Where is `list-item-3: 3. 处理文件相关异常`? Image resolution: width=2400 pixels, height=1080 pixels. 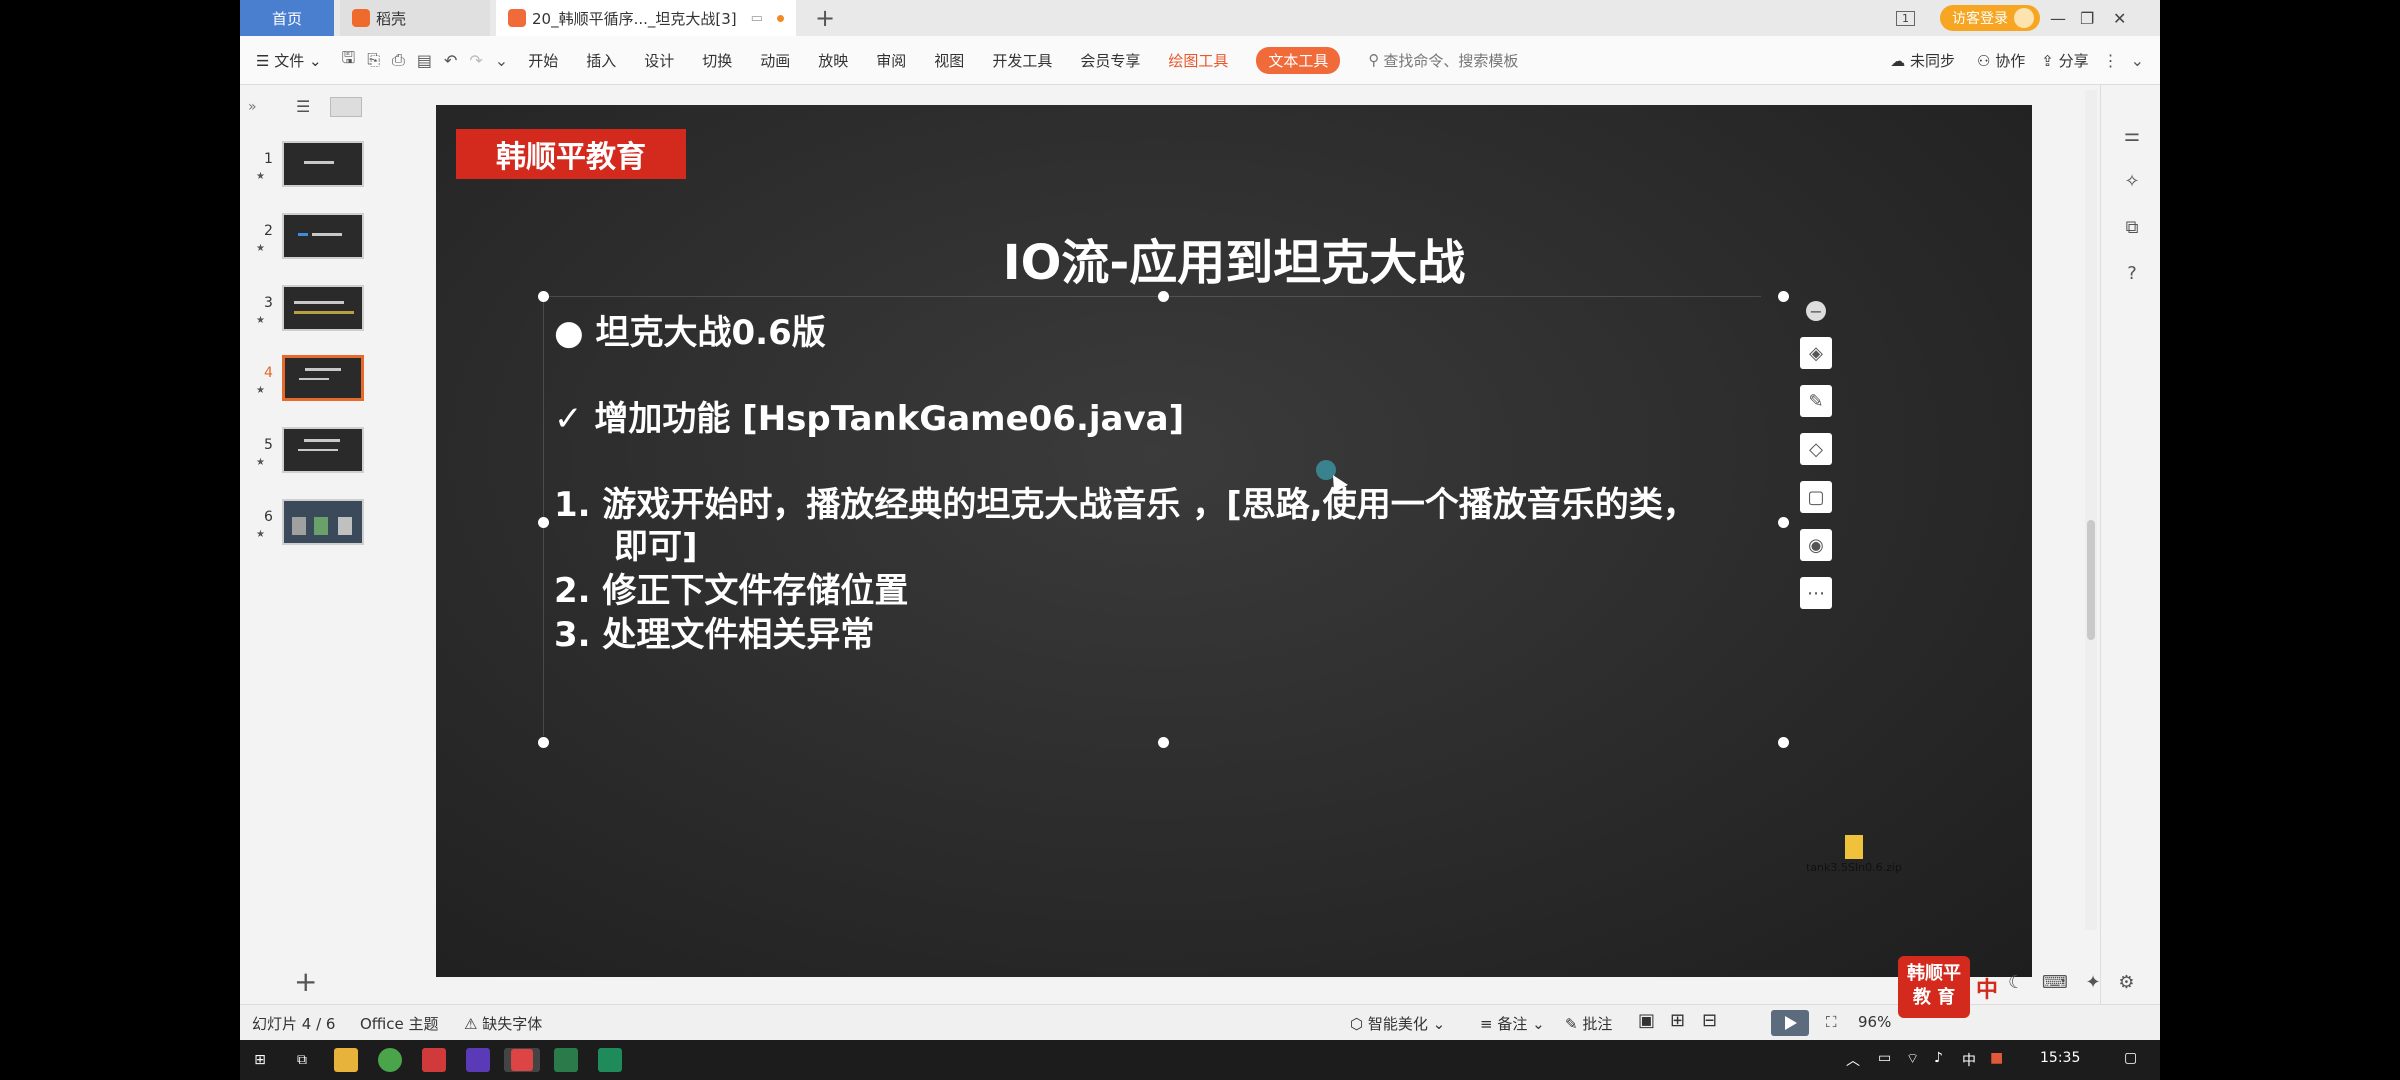
list-item-3: 3. 处理文件相关异常 is located at coordinates (714, 631).